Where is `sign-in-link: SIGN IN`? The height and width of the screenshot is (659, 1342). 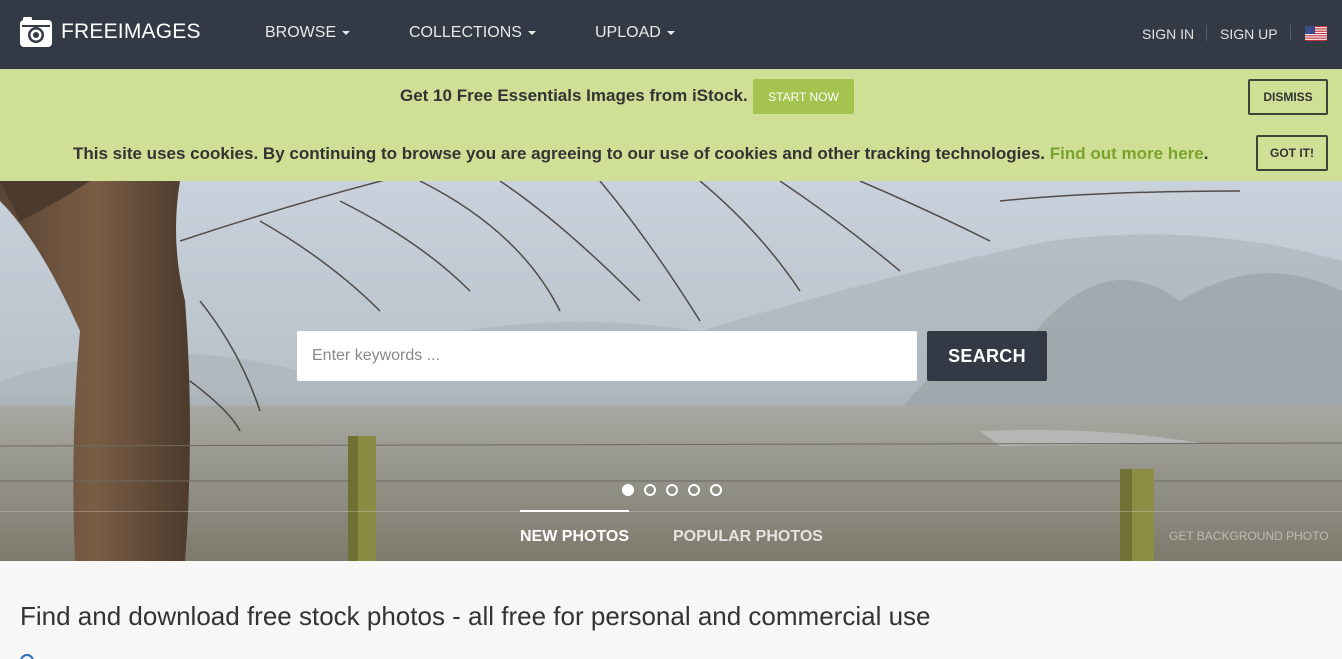
sign-in-link: SIGN IN is located at coordinates (1168, 34).